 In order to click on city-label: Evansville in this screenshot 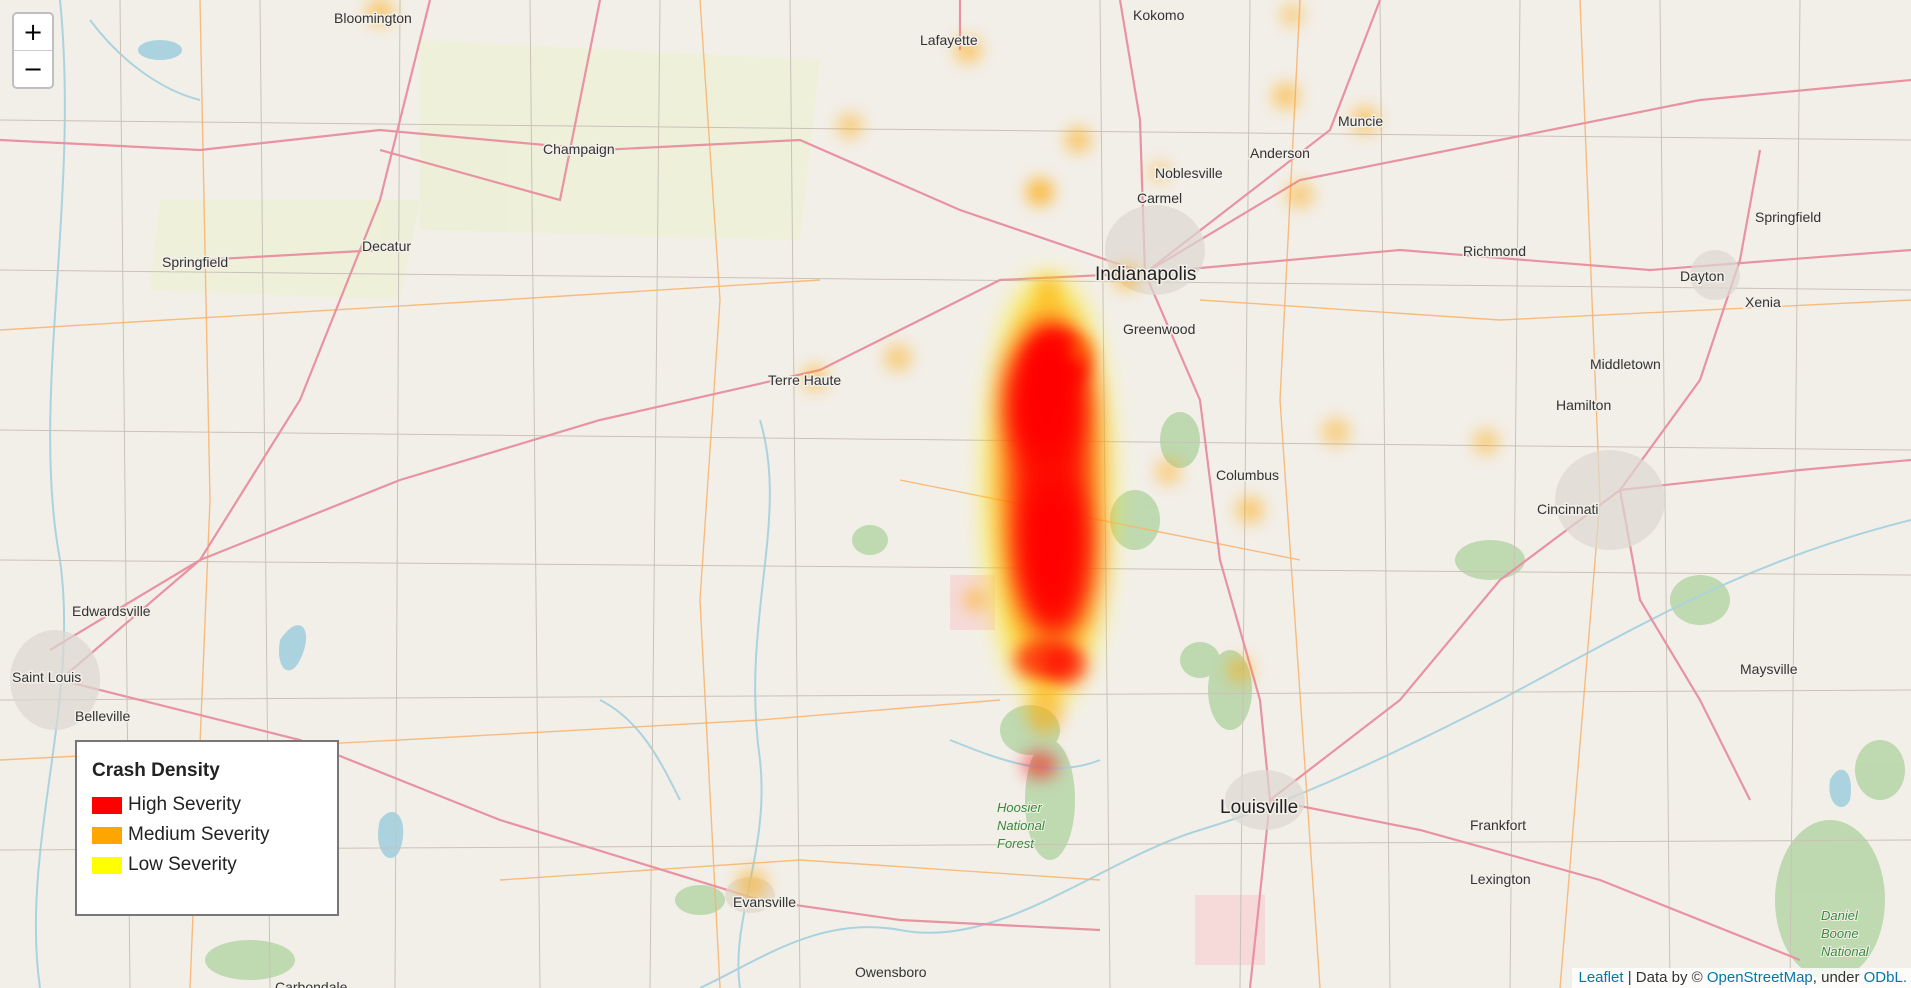, I will do `click(764, 902)`.